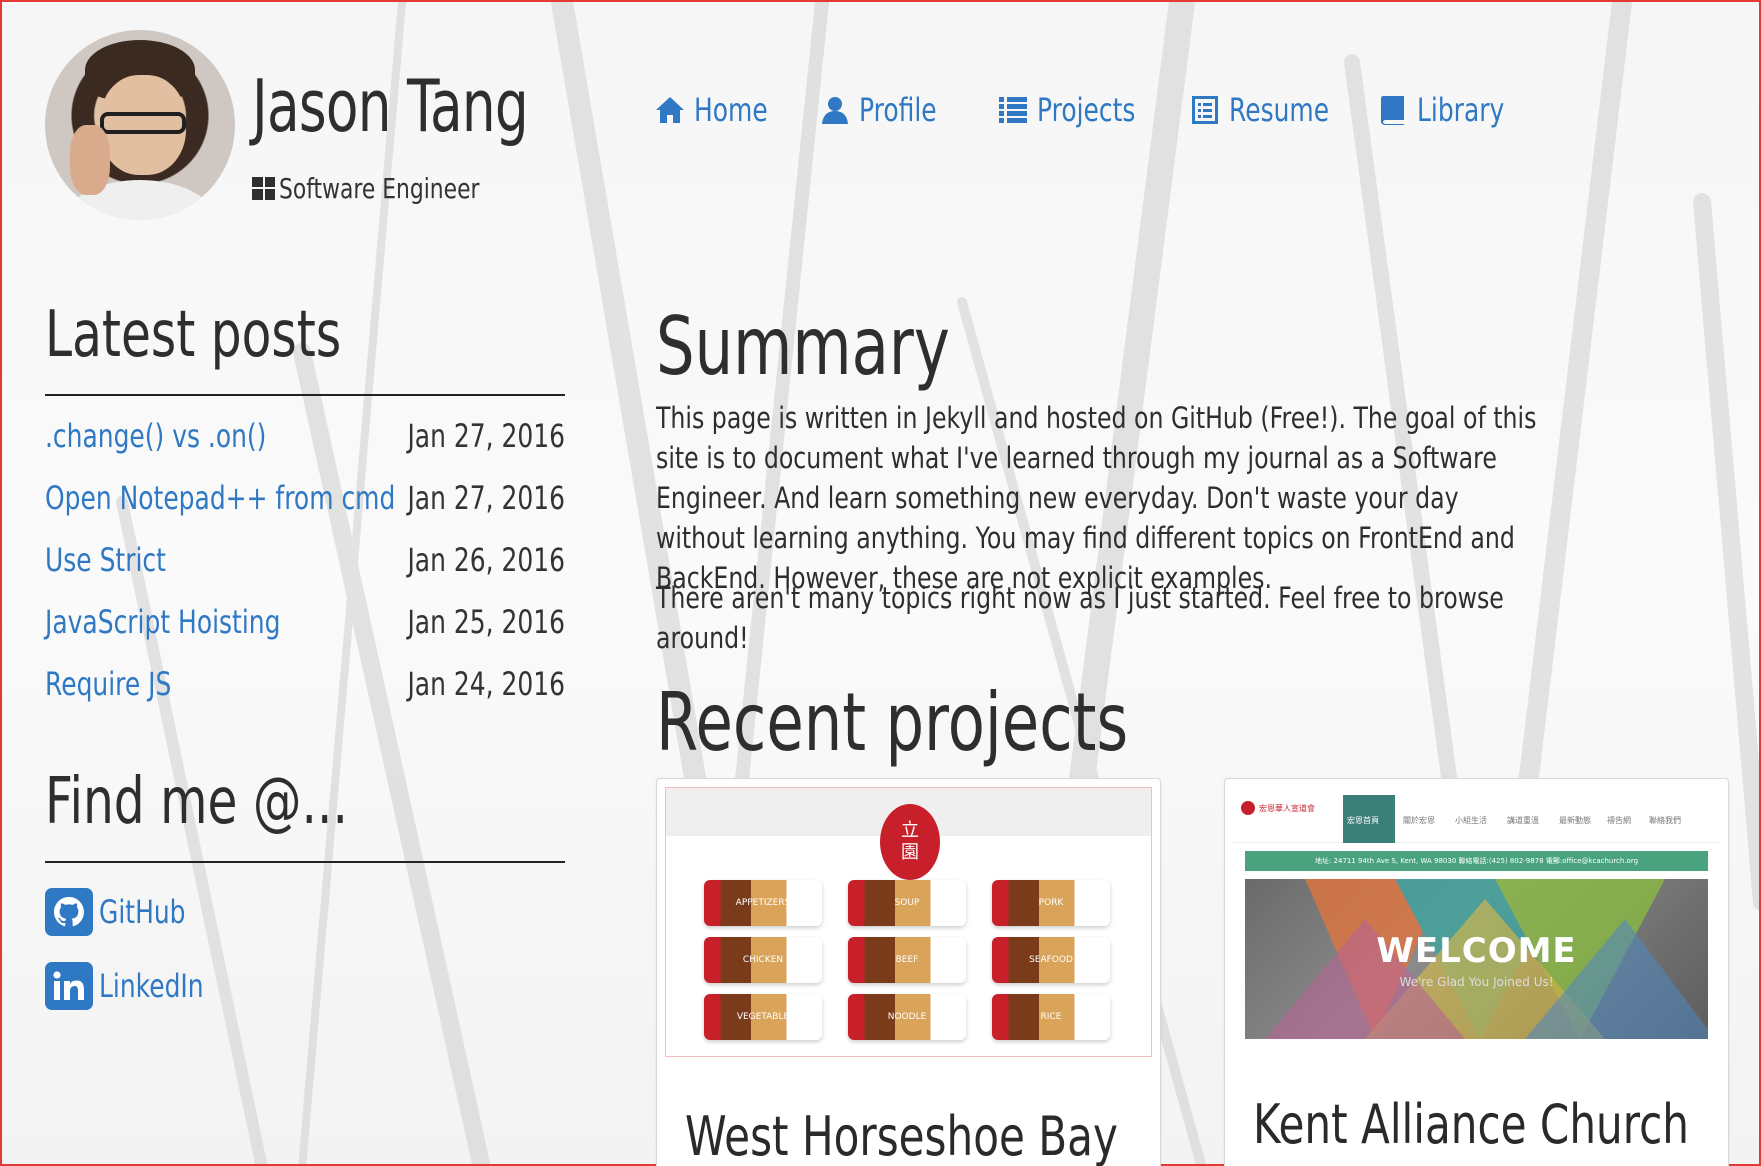 This screenshot has height=1166, width=1761. Describe the element at coordinates (305, 687) in the screenshot. I see `list-item: Require JS Jan 24, 2016` at that location.